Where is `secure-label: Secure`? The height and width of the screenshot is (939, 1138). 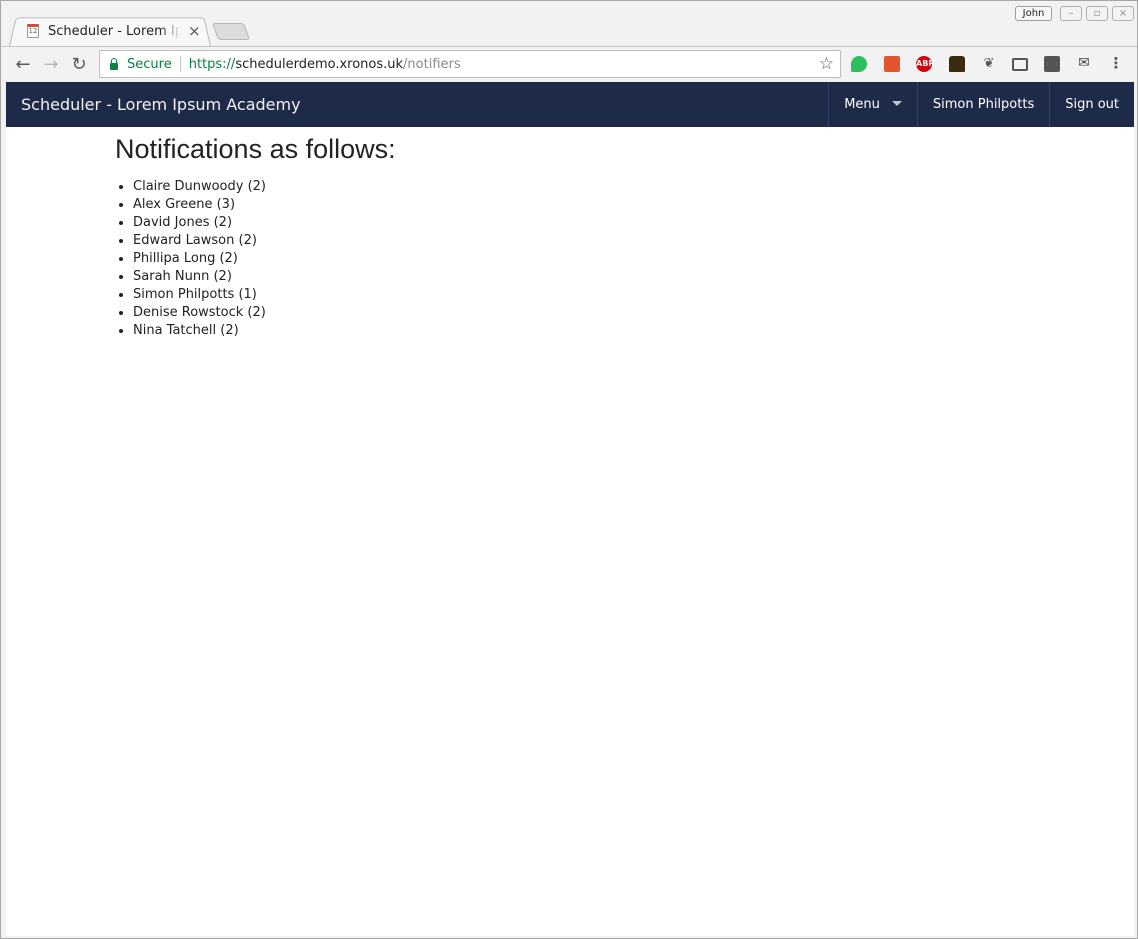 secure-label: Secure is located at coordinates (149, 64).